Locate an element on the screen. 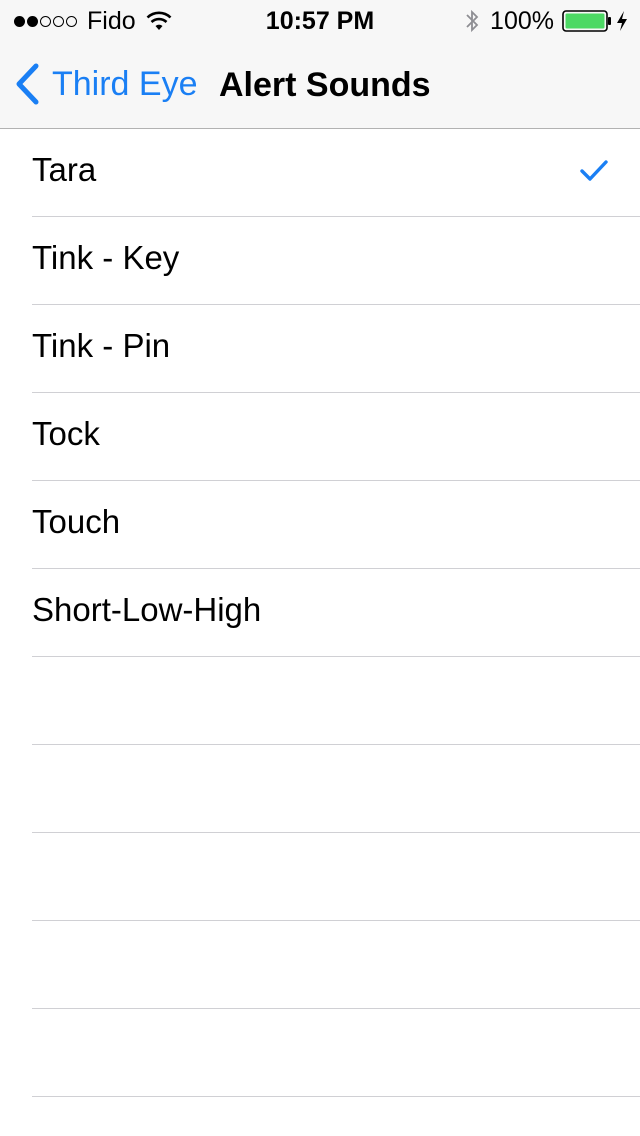  battery-icon is located at coordinates (586, 21).